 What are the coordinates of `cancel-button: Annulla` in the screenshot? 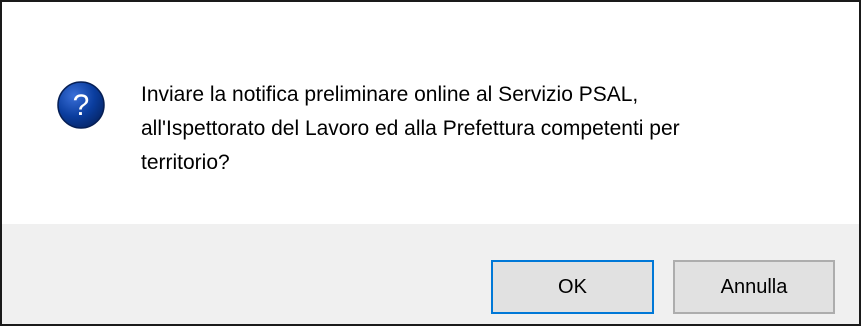 It's located at (754, 287).